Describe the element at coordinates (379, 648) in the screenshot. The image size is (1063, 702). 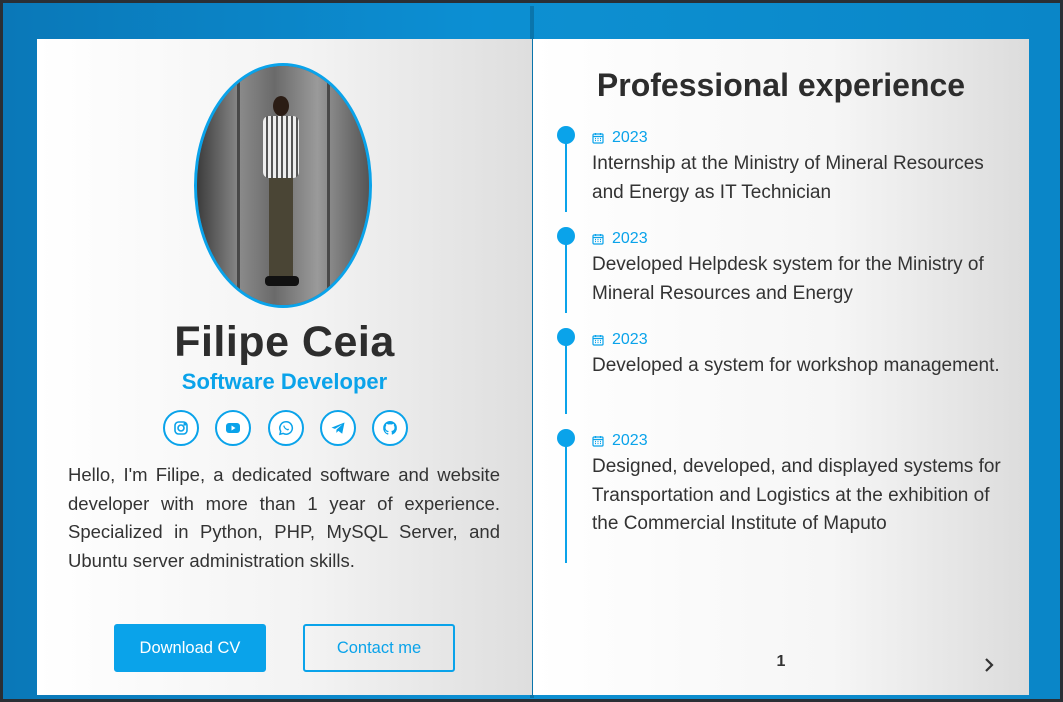
I see `contact-me-button: Contact me` at that location.